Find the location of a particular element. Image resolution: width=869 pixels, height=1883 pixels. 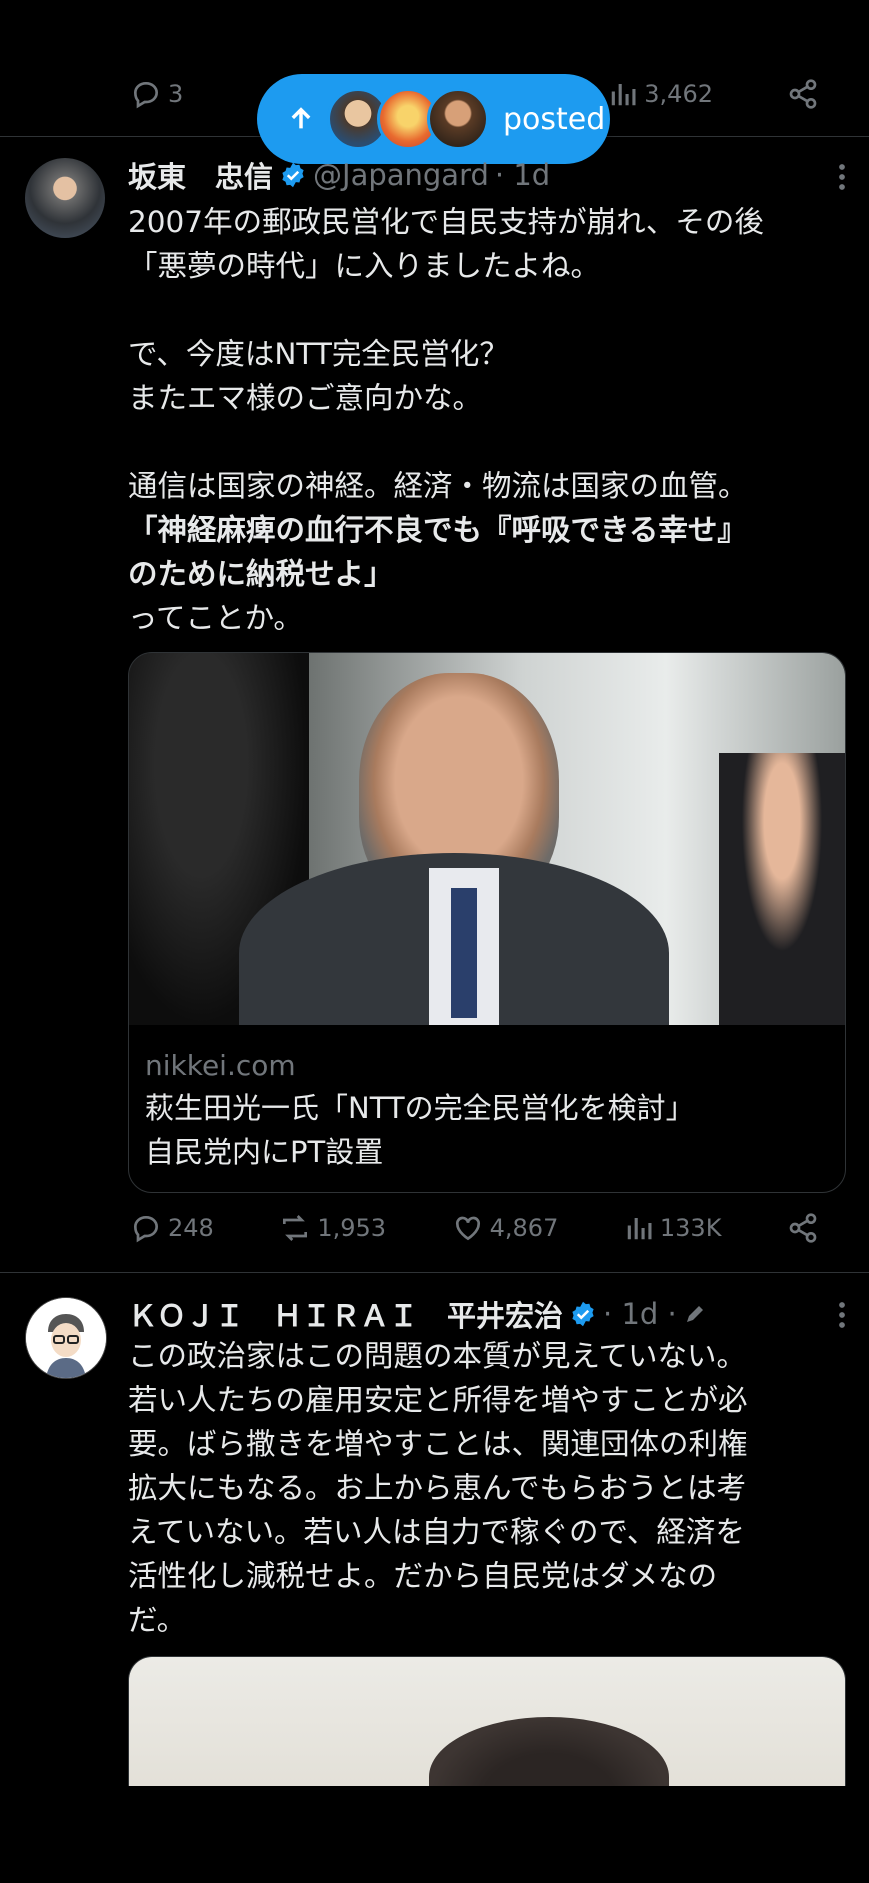

new-posts-pill: posted is located at coordinates (433, 119).